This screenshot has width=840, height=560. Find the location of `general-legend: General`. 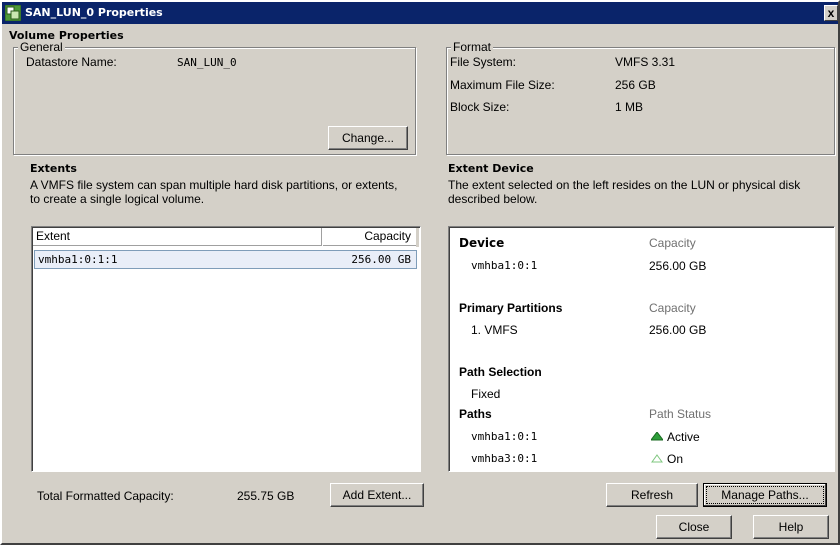

general-legend: General is located at coordinates (41, 47).